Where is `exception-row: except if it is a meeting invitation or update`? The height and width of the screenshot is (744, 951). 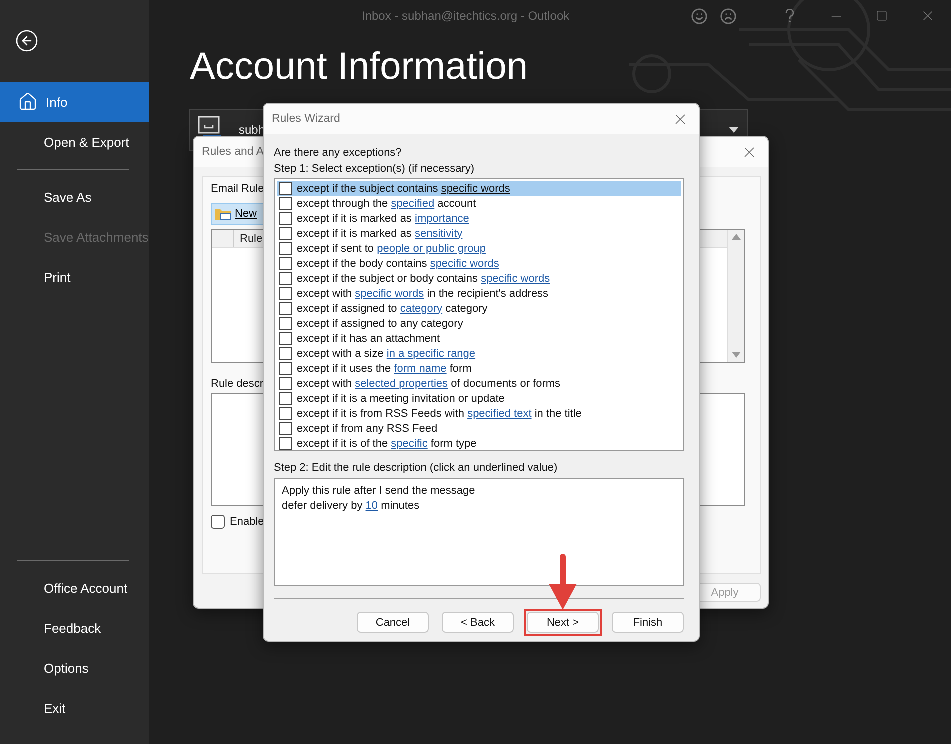 exception-row: except if it is a meeting invitation or update is located at coordinates (479, 398).